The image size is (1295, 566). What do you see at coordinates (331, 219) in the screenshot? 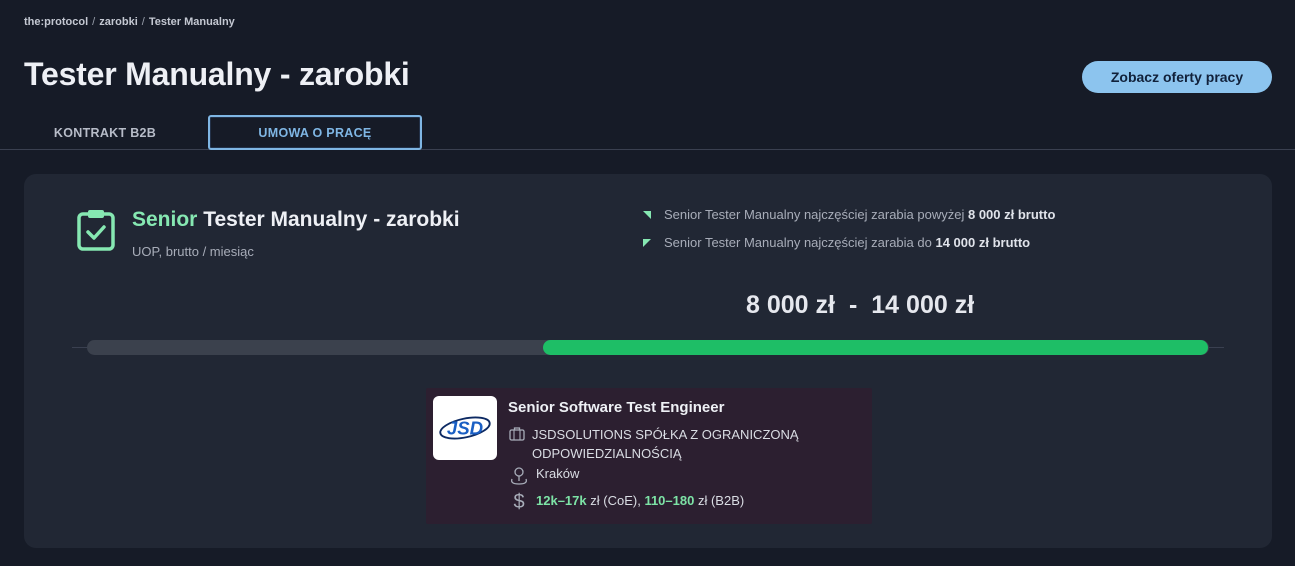
I see `card-title-text: Tester Manualny - zarobki` at bounding box center [331, 219].